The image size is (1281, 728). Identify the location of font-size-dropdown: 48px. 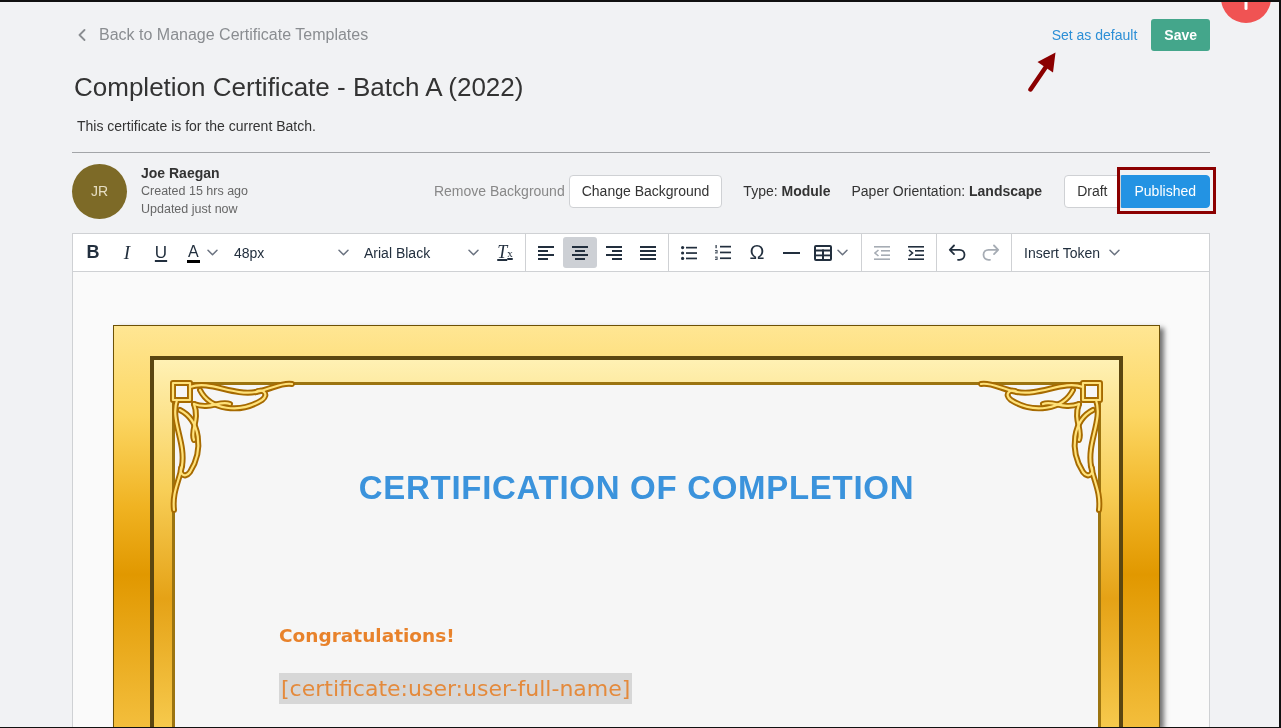
(293, 252).